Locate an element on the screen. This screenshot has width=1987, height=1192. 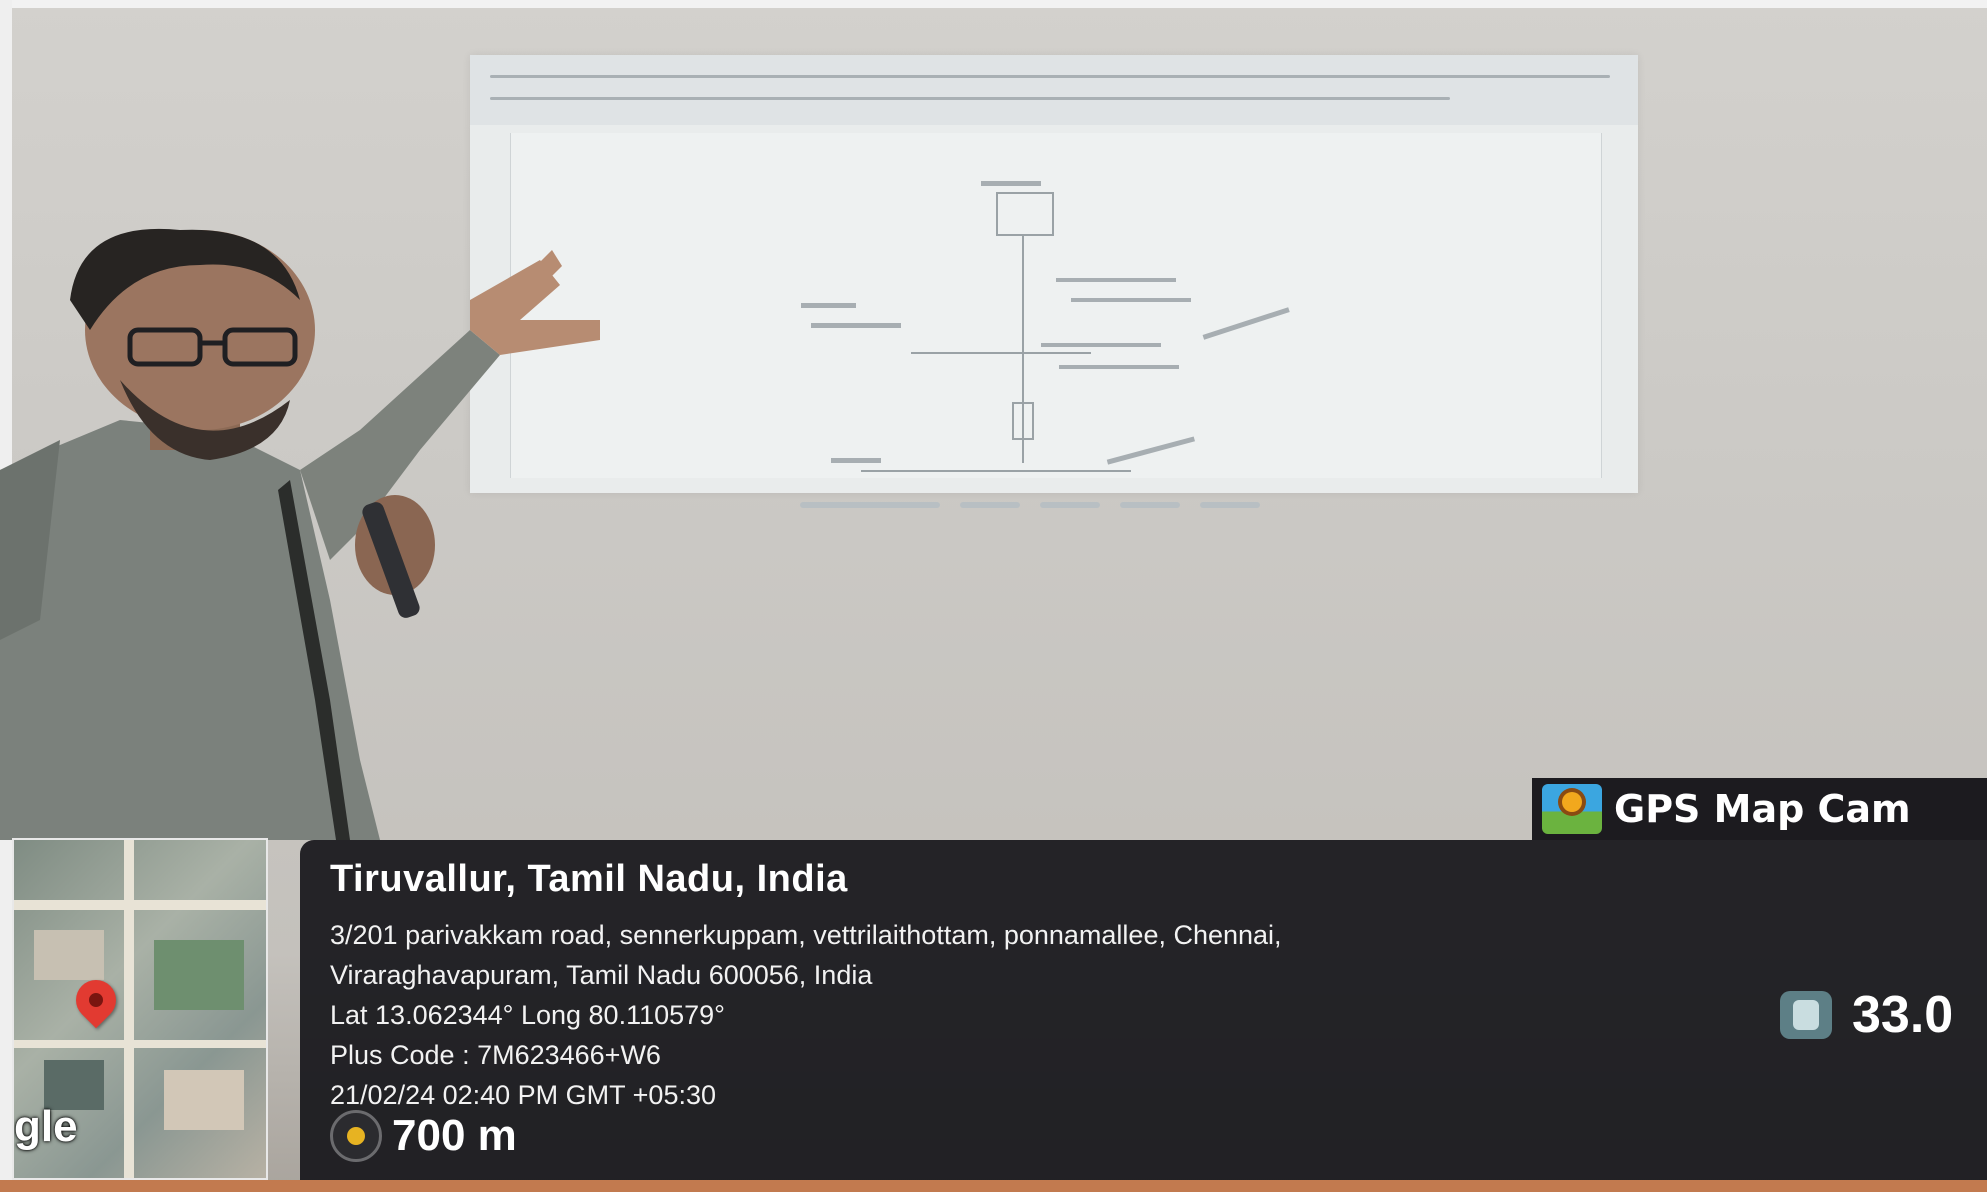
distance-row: 700 m is located at coordinates (423, 1136).